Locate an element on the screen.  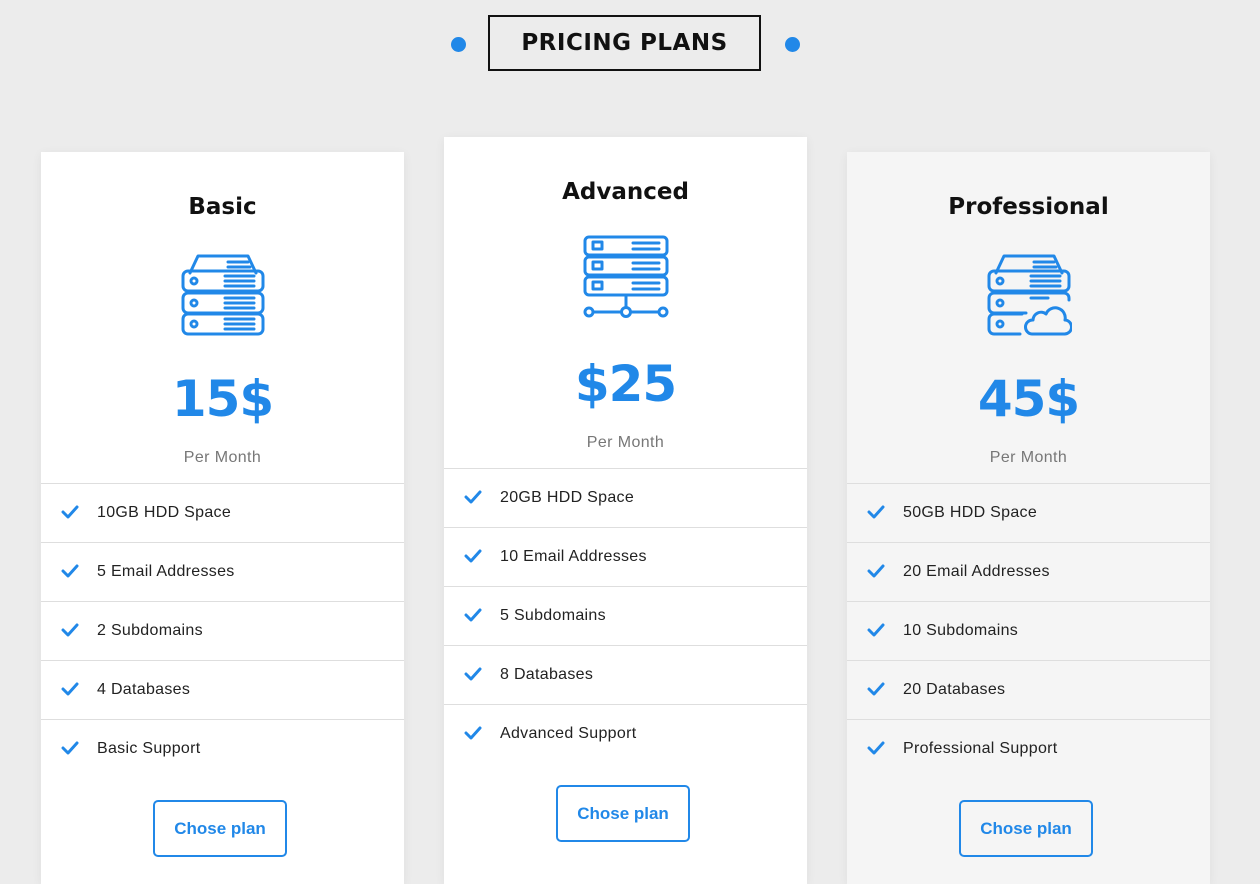
section-title-box: PRICING PLANS is located at coordinates (624, 43).